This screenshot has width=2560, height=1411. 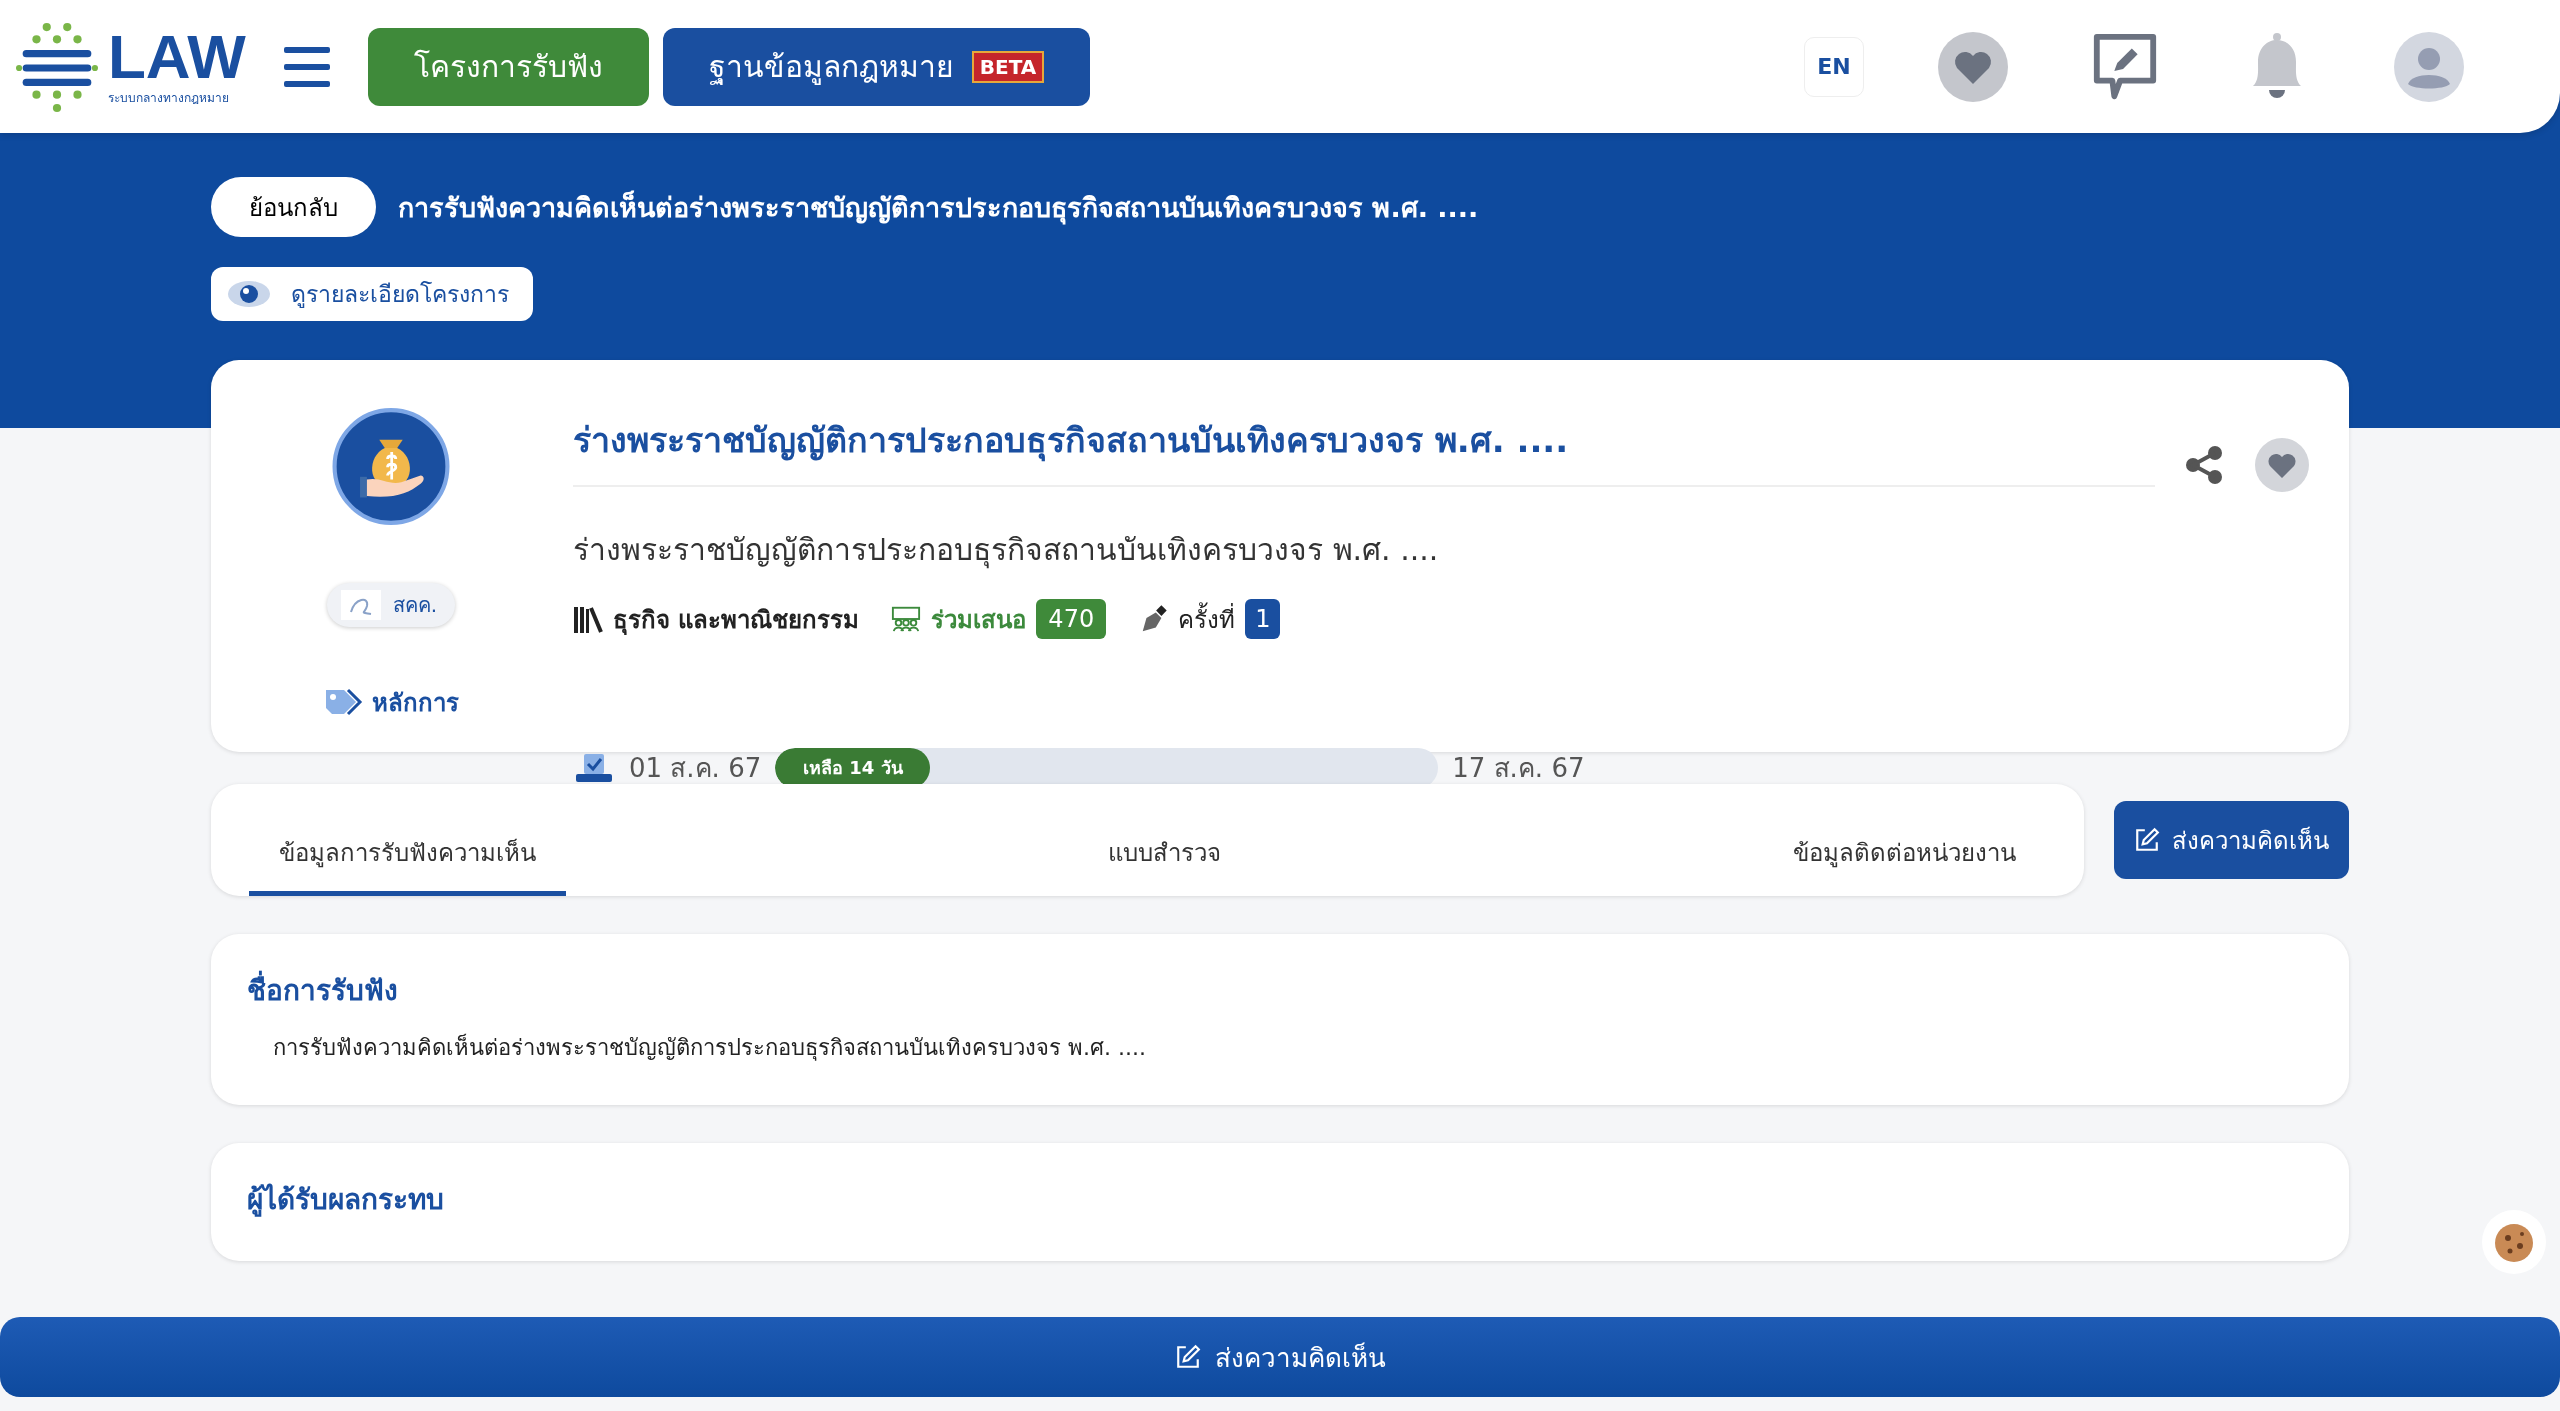 I want to click on beta-badge: BETA, so click(x=1008, y=66).